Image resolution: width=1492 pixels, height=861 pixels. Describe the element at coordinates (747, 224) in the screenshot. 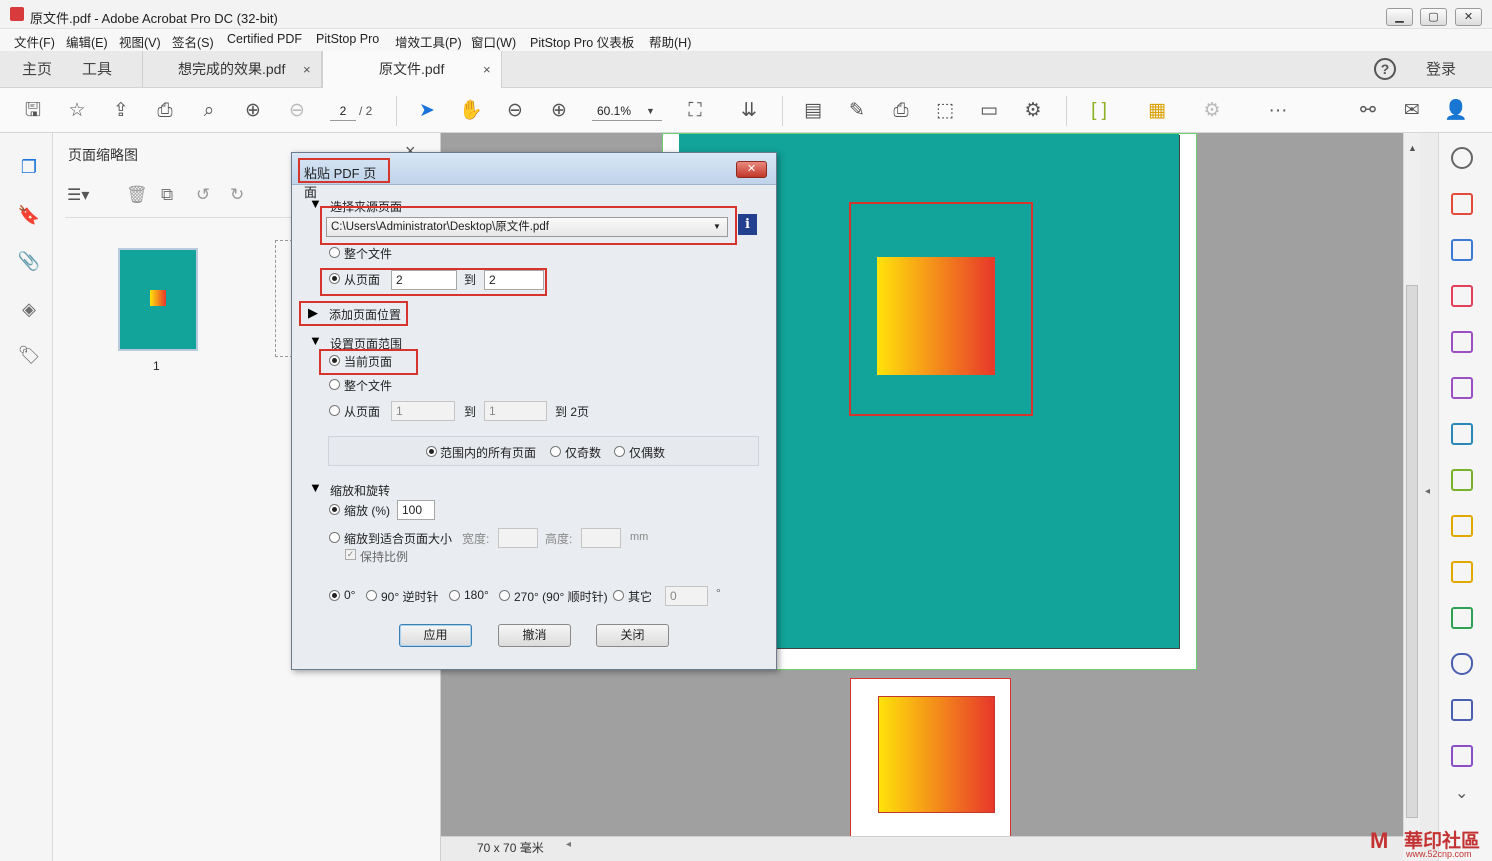

I see `info-icon: i` at that location.